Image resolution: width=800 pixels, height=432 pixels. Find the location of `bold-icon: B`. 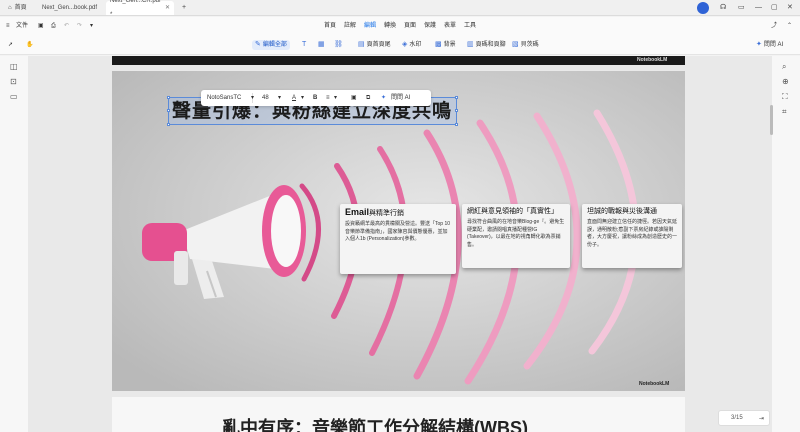

bold-icon: B is located at coordinates (315, 98).